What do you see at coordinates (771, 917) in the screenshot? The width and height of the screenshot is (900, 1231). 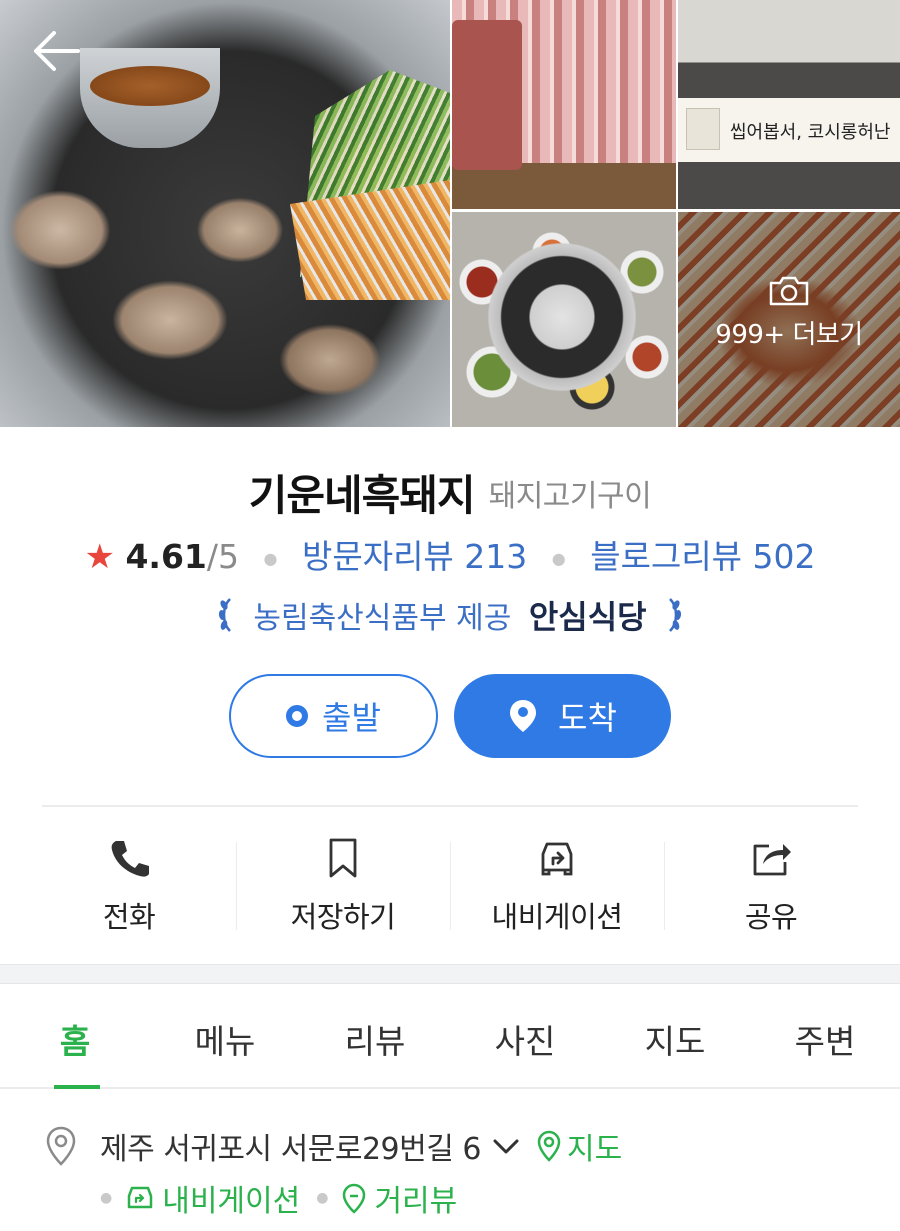 I see `share-label: 공유` at bounding box center [771, 917].